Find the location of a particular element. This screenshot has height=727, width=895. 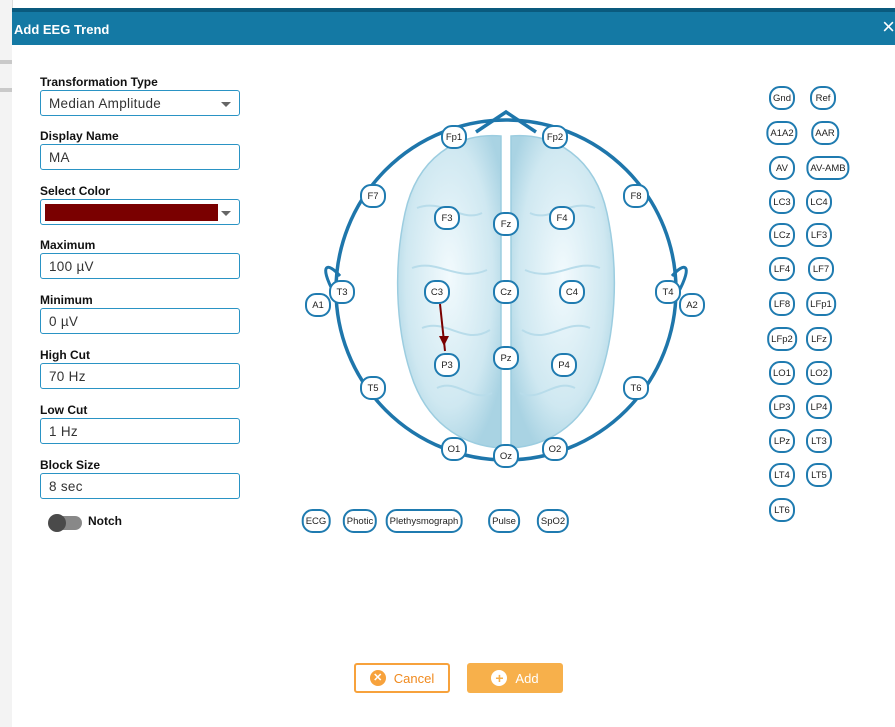

electrode-t5: T5 is located at coordinates (373, 388).